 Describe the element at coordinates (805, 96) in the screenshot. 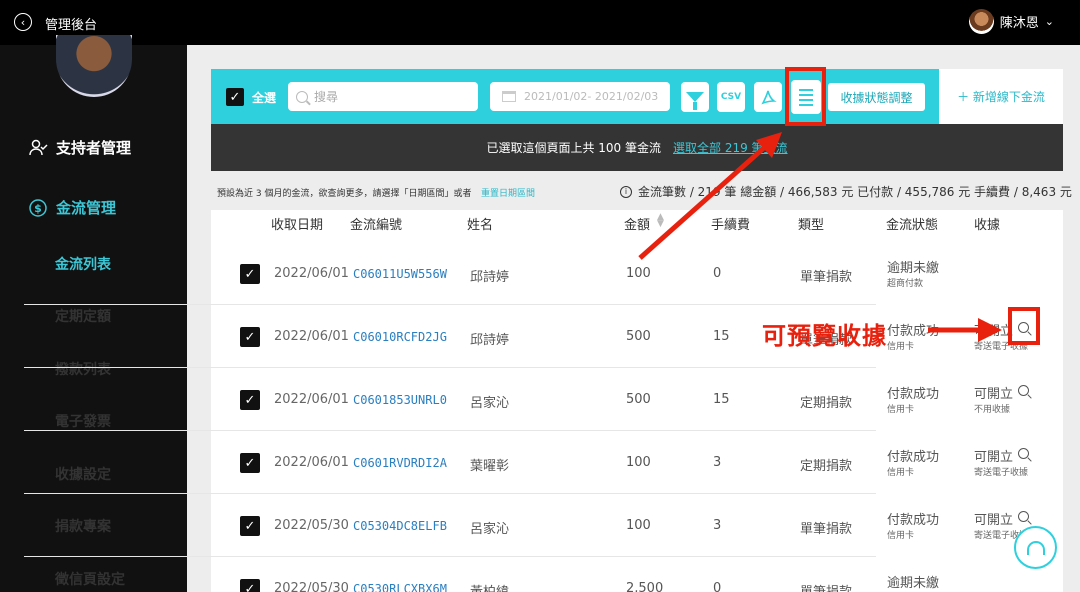

I see `receipt-icon-highlight` at that location.